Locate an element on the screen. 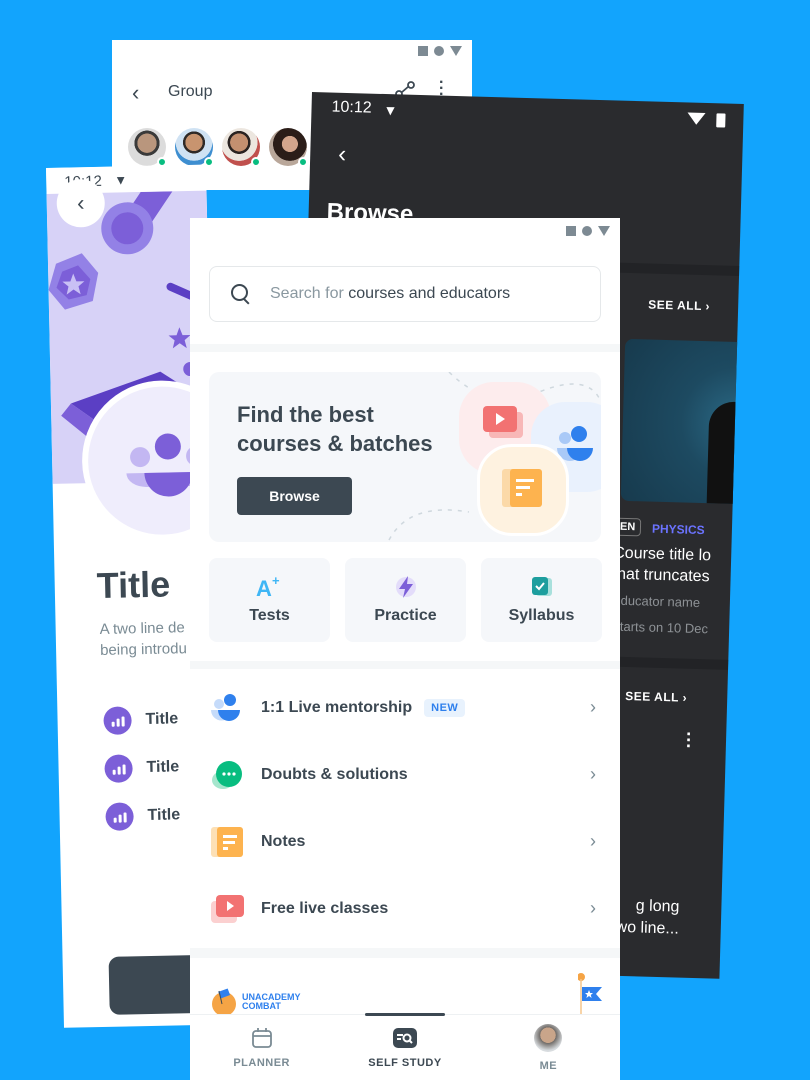 The height and width of the screenshot is (1080, 810). battery-icon is located at coordinates (721, 120).